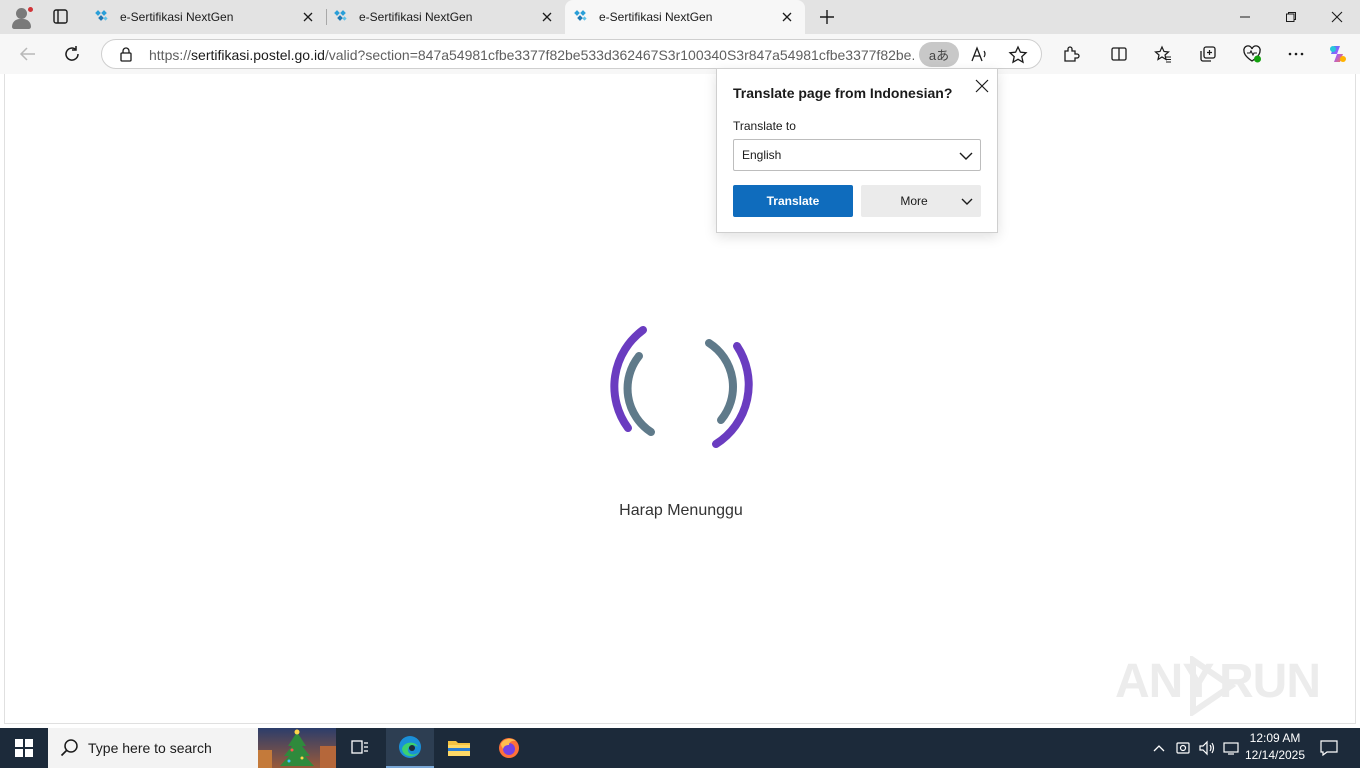  Describe the element at coordinates (1071, 54) in the screenshot. I see `extensions-icon` at that location.